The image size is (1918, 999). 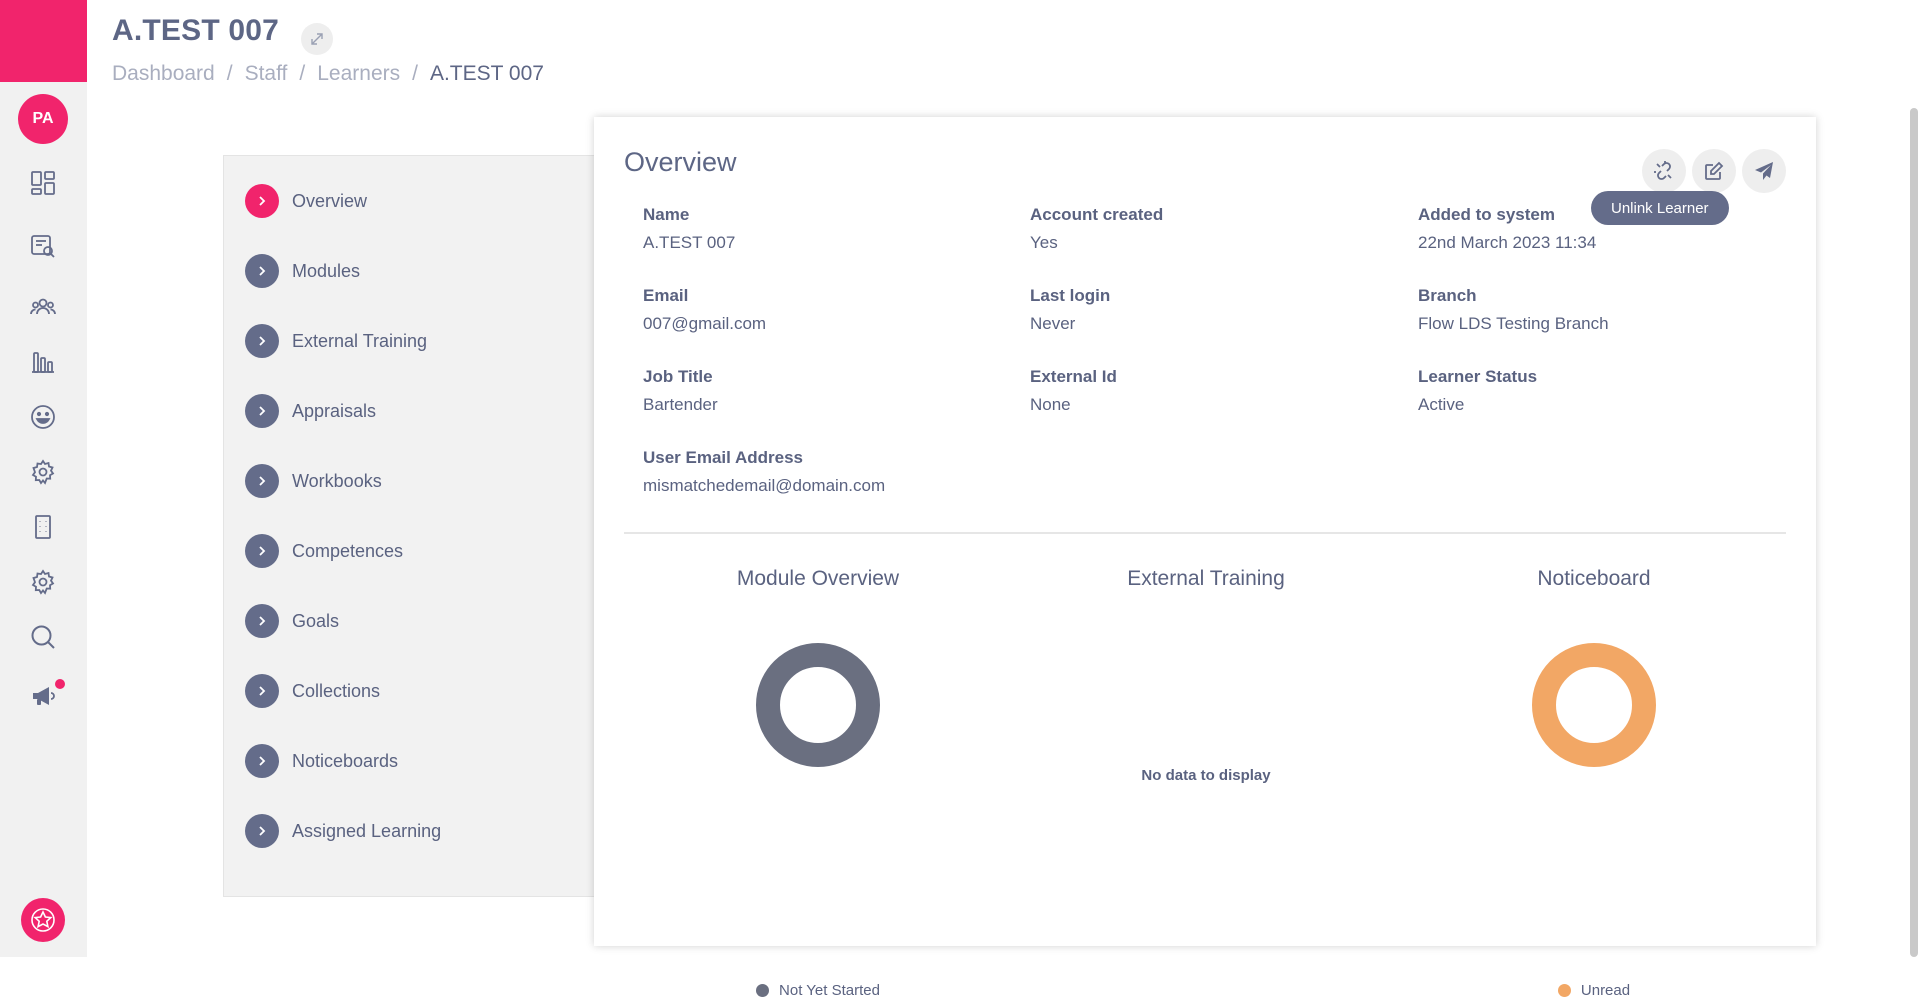 What do you see at coordinates (1070, 295) in the screenshot?
I see `field-label: Last login` at bounding box center [1070, 295].